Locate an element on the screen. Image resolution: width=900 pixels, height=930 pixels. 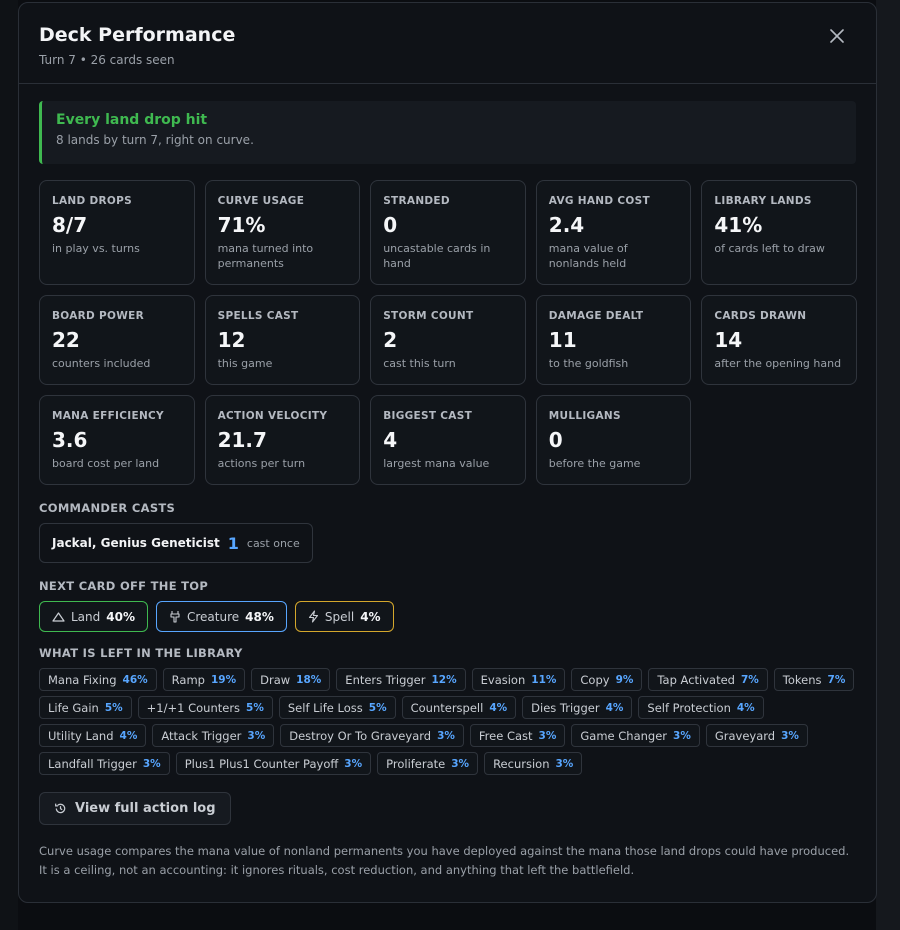
library-tag-label: Free Cast is located at coordinates (505, 735).